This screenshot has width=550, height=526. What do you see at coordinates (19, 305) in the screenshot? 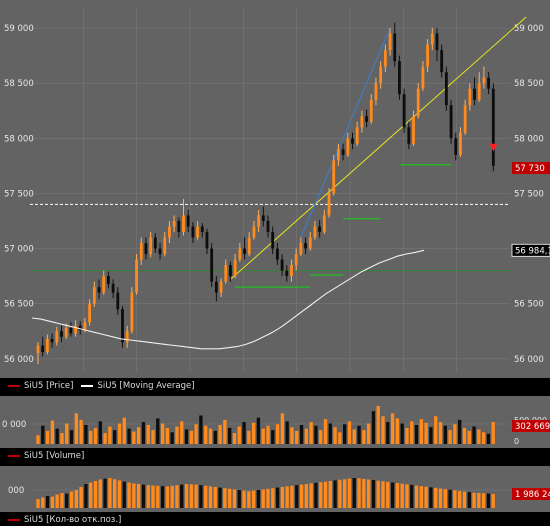
I see `y-tick-left: 56 500` at bounding box center [19, 305].